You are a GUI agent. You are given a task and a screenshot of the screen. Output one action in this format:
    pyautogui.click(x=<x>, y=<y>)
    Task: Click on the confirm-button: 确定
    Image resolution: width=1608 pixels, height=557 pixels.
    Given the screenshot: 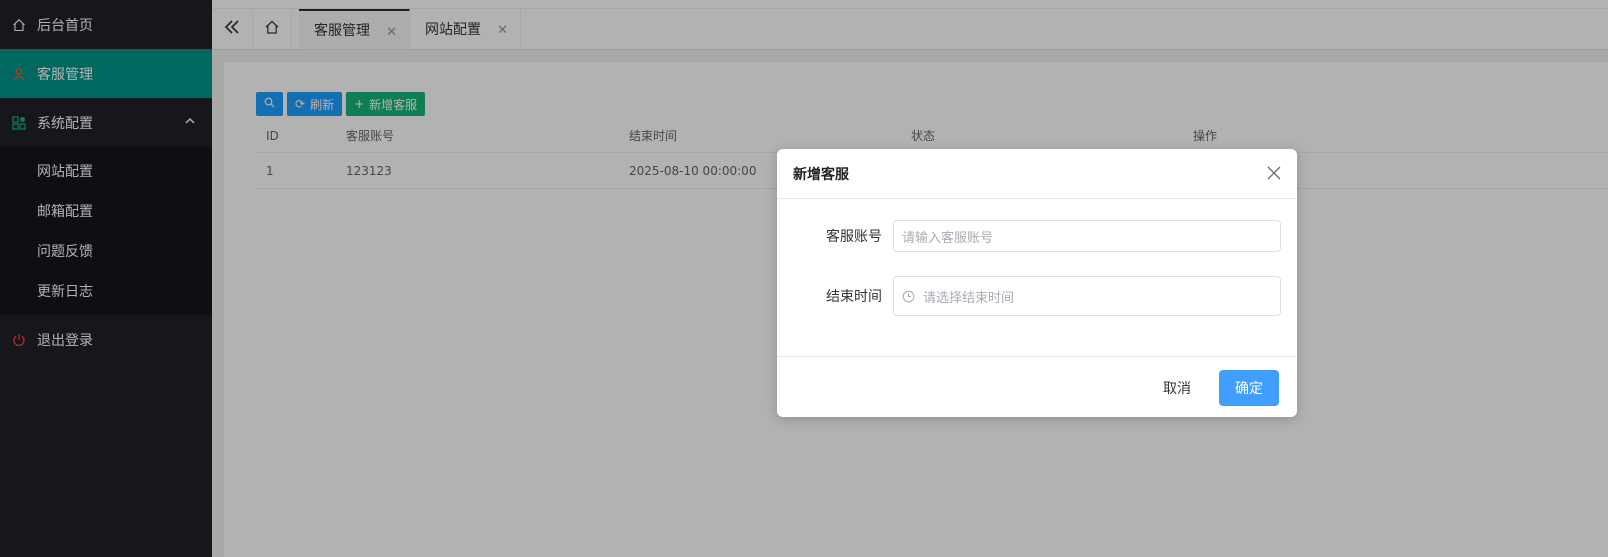 What is the action you would take?
    pyautogui.click(x=1249, y=388)
    